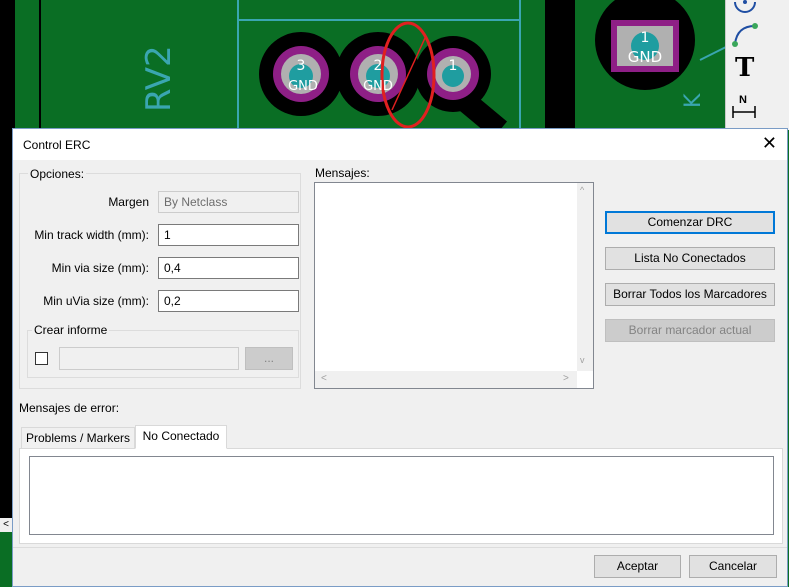  Describe the element at coordinates (378, 66) in the screenshot. I see `pad-2-number: 2` at that location.